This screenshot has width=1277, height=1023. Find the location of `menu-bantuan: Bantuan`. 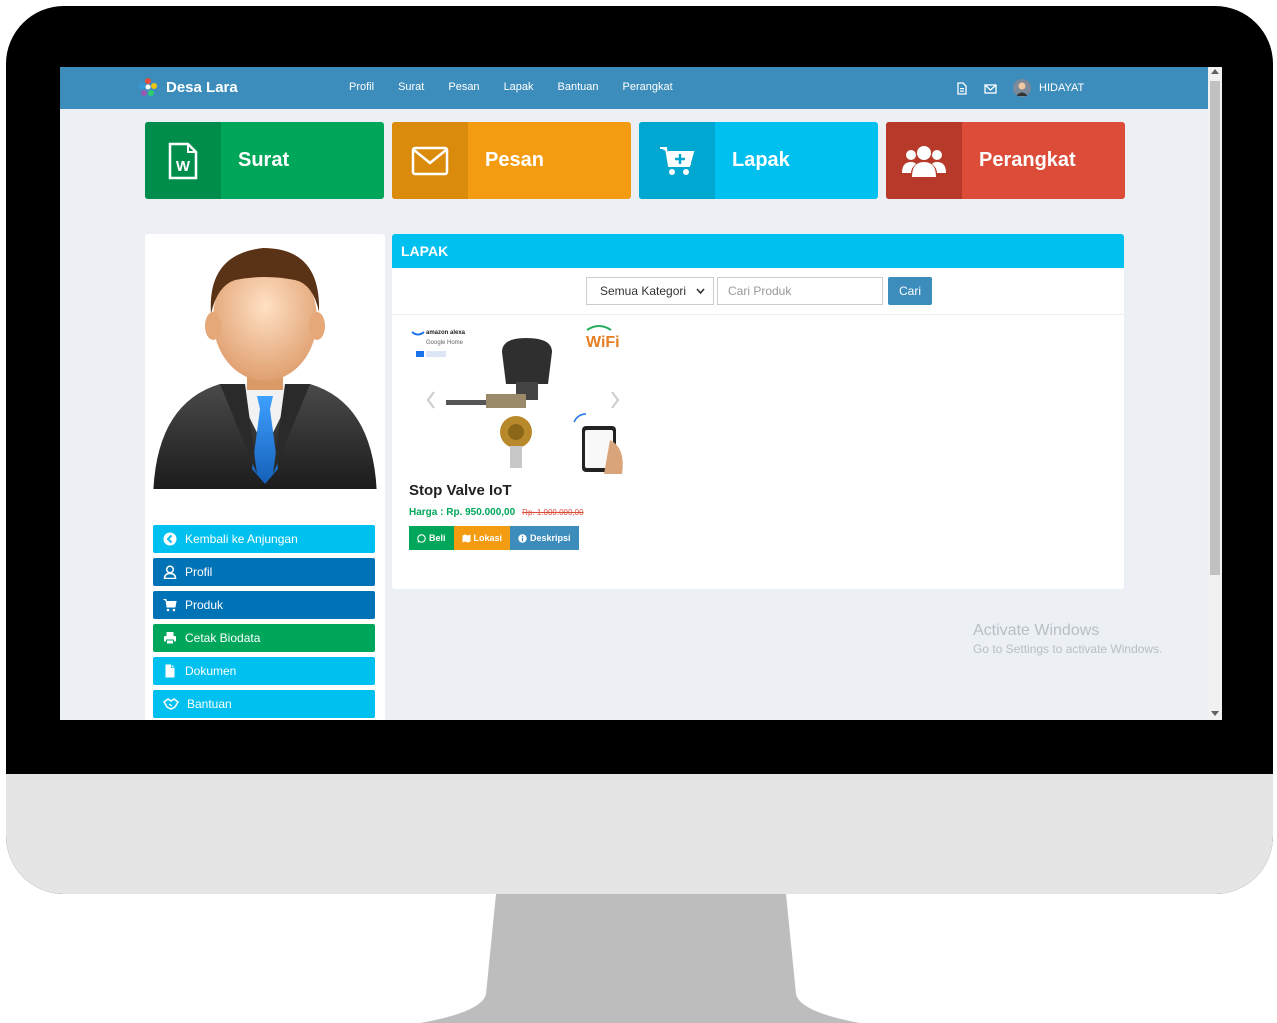

menu-bantuan: Bantuan is located at coordinates (264, 704).